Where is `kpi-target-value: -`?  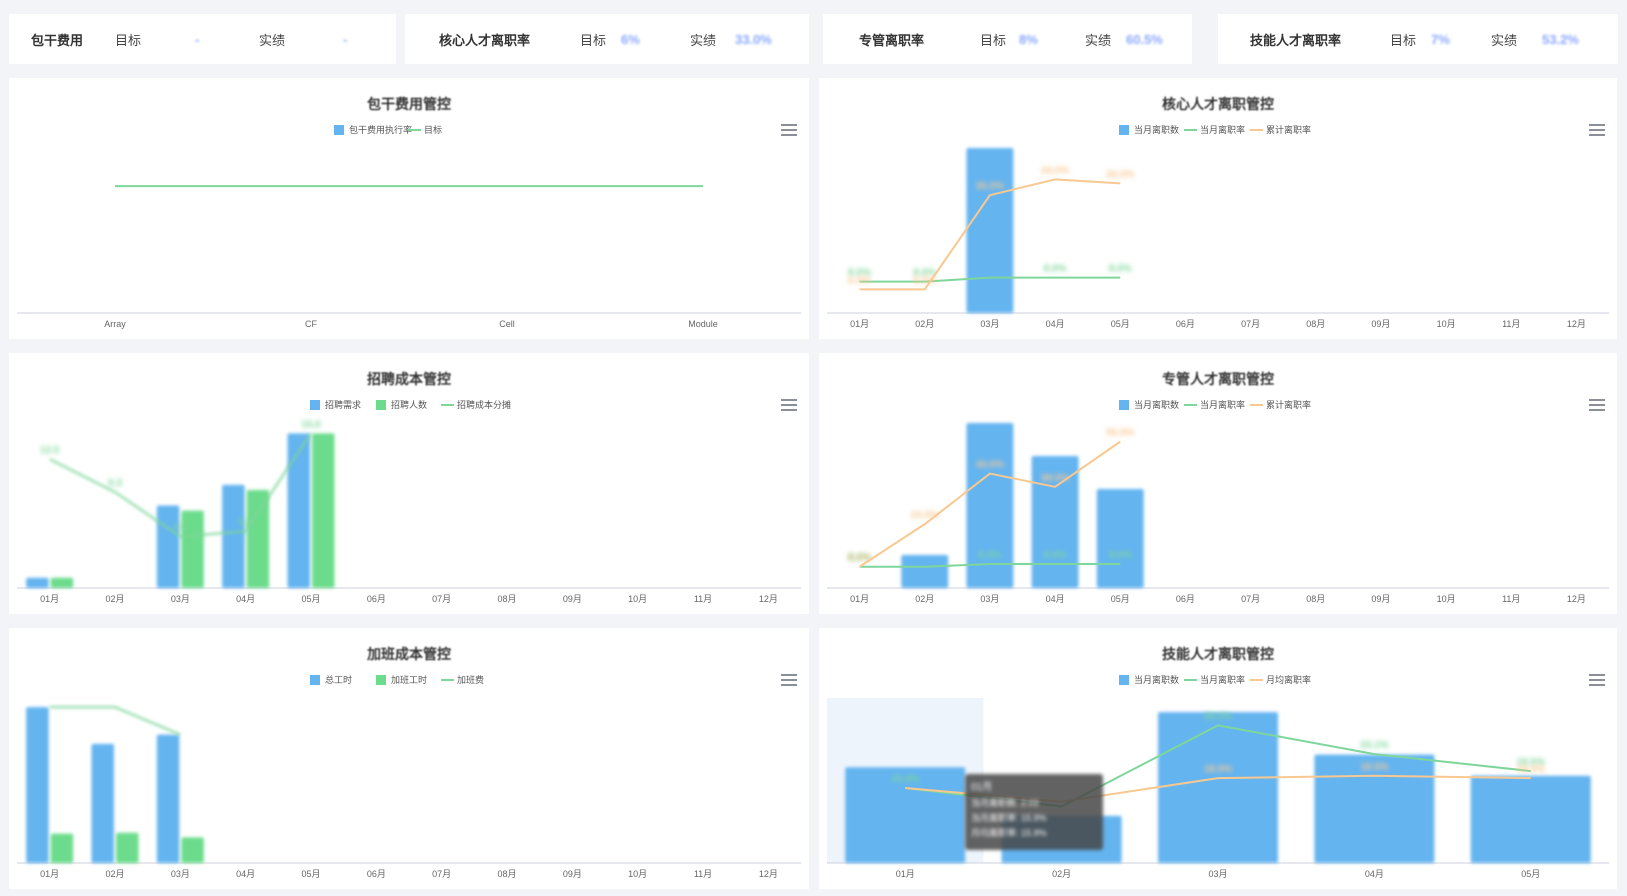 kpi-target-value: - is located at coordinates (197, 39).